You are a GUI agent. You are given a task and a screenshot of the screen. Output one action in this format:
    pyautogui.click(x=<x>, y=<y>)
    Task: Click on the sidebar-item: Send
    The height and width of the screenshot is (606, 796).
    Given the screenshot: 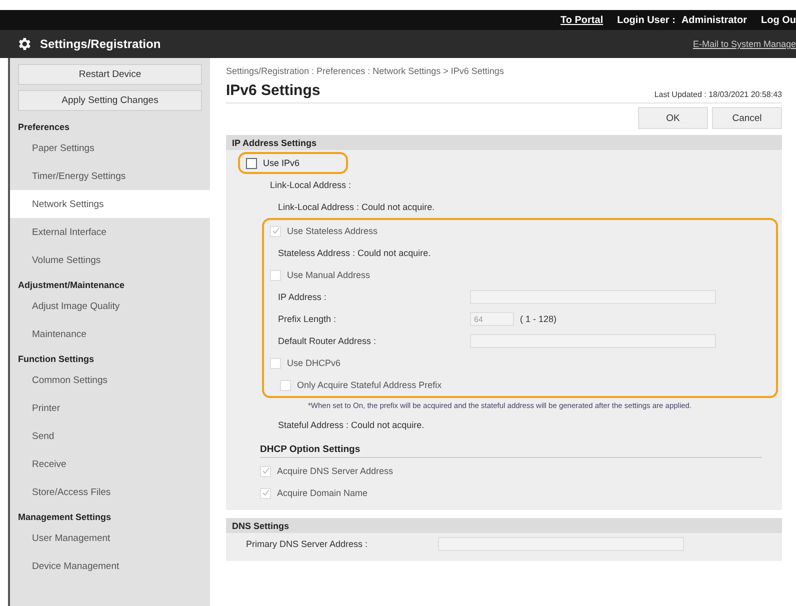 What is the action you would take?
    pyautogui.click(x=110, y=436)
    